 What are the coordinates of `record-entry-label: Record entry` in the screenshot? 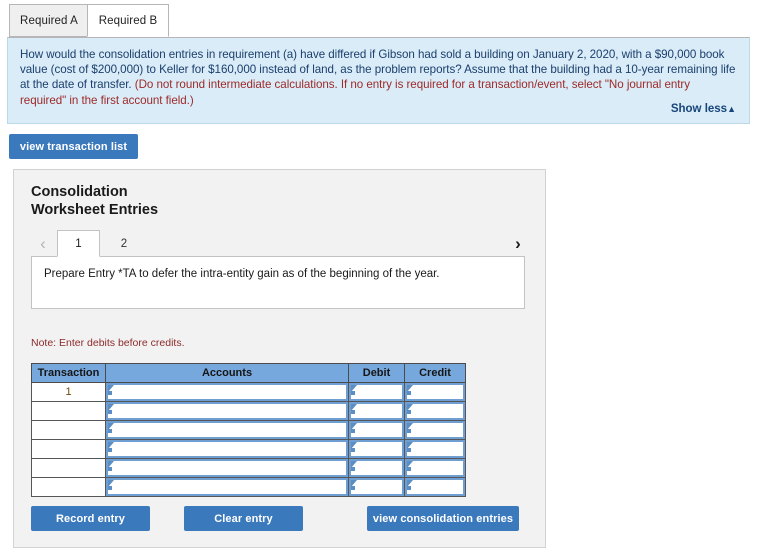 It's located at (90, 518).